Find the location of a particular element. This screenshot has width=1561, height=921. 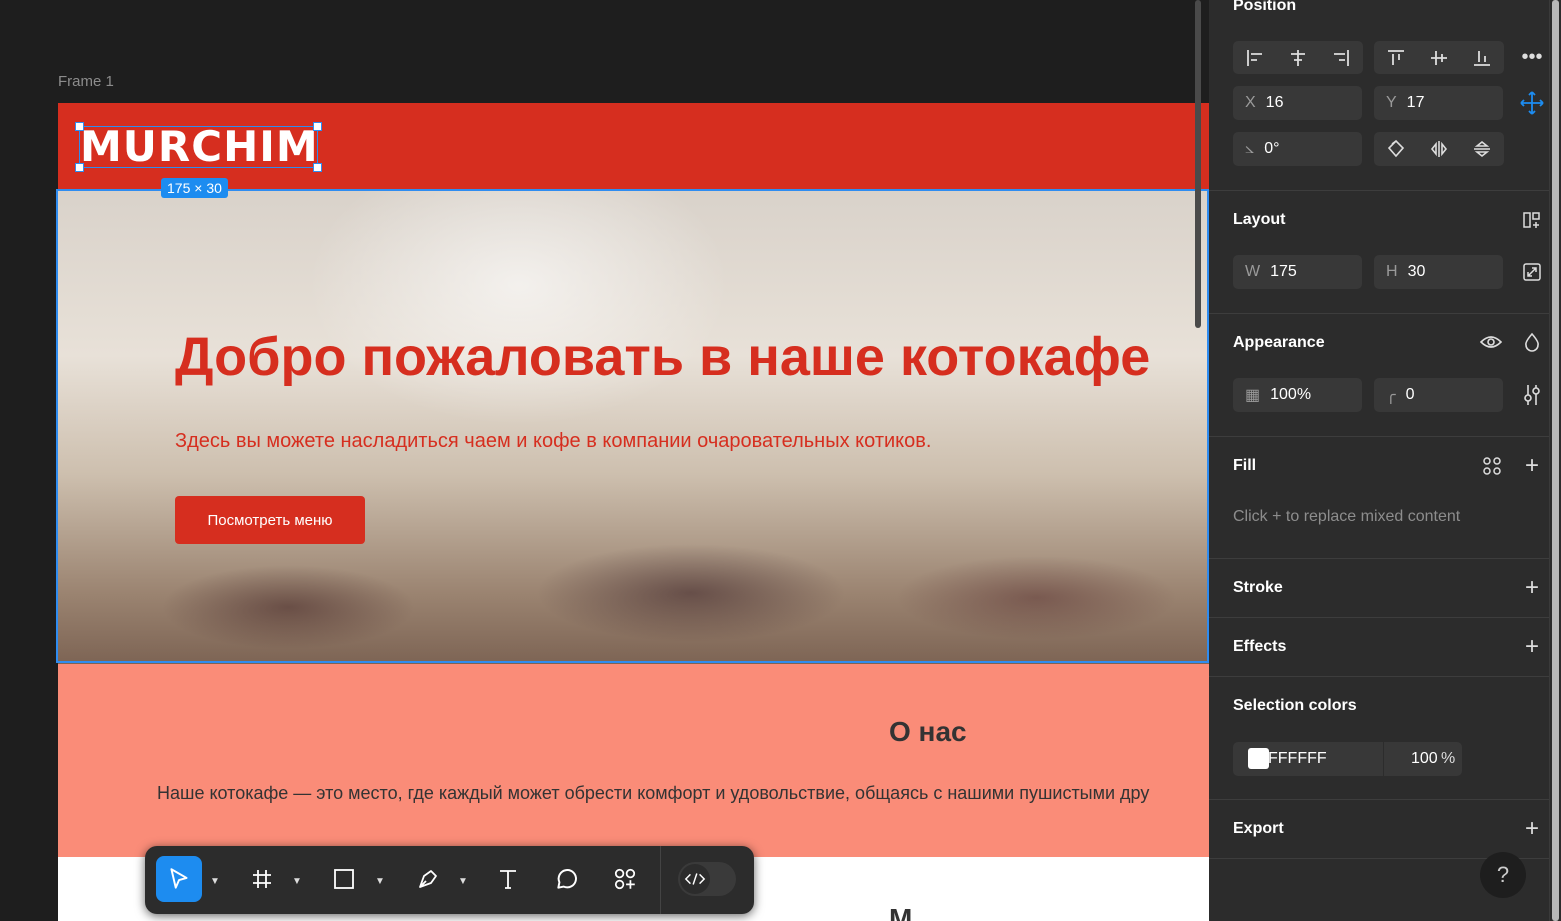

x-field: X 16 is located at coordinates (1297, 103).